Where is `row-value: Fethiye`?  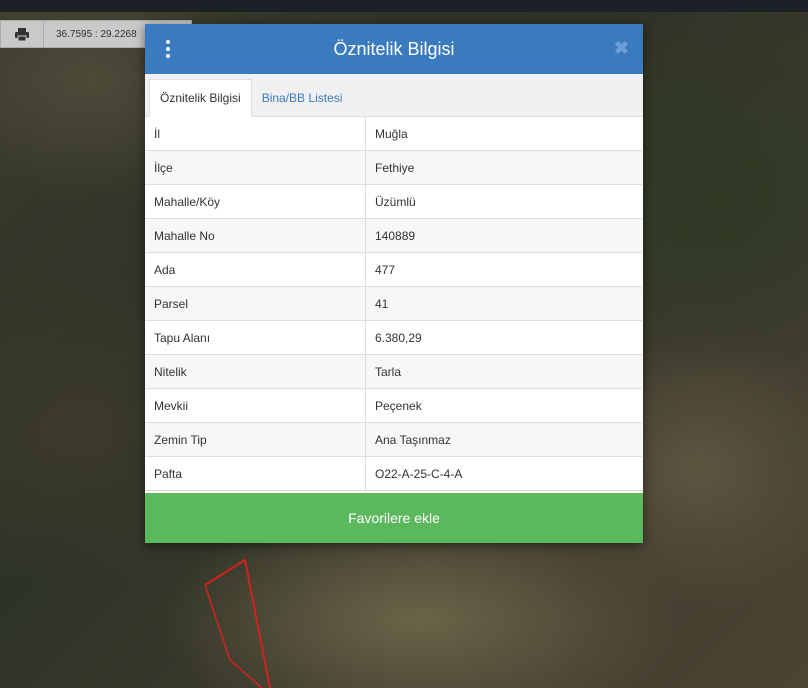
row-value: Fethiye is located at coordinates (503, 167).